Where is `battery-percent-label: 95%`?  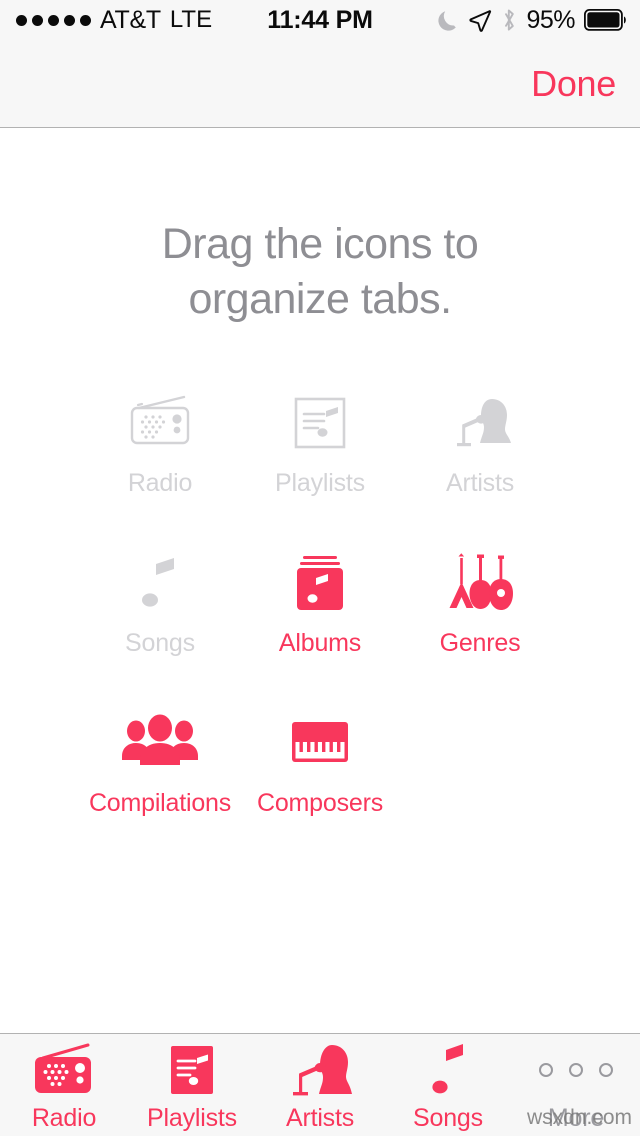 battery-percent-label: 95% is located at coordinates (550, 19).